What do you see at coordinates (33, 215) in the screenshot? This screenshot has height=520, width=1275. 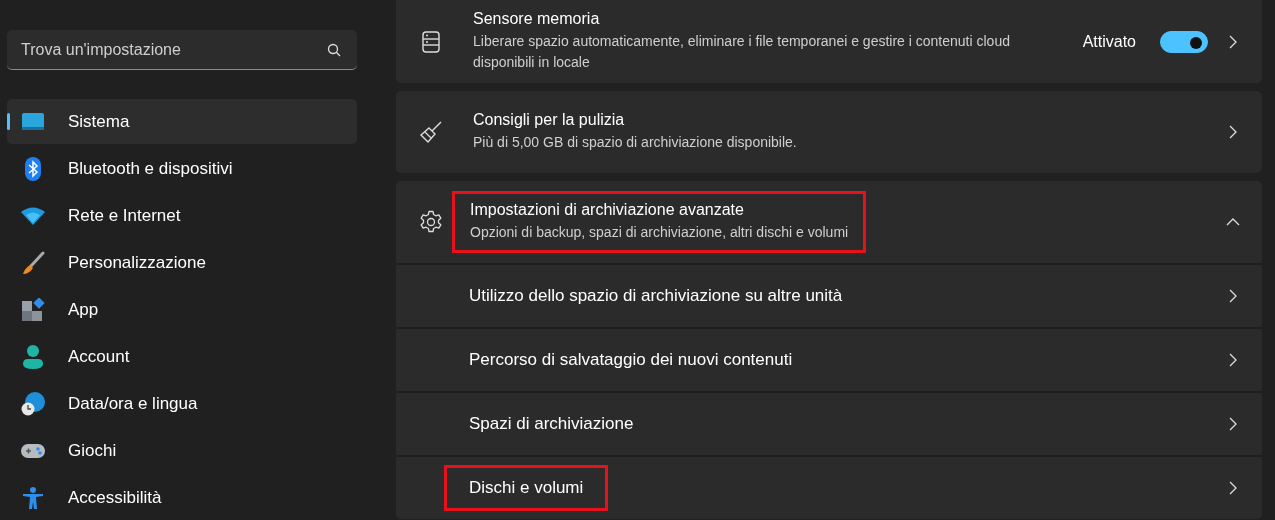 I see `wifi-icon` at bounding box center [33, 215].